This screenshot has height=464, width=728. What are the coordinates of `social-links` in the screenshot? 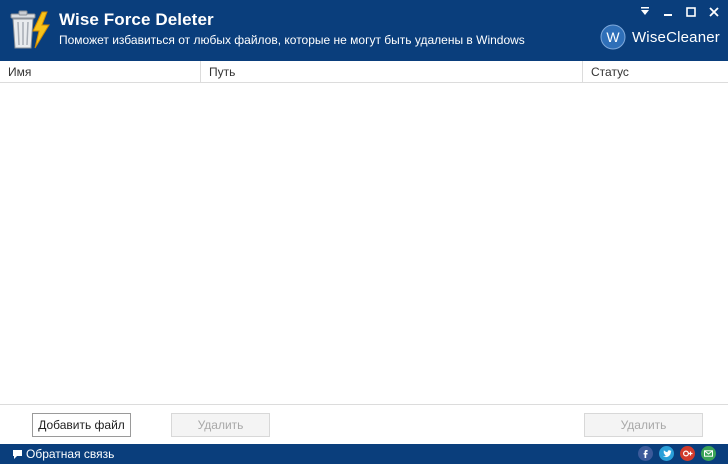 It's located at (677, 453).